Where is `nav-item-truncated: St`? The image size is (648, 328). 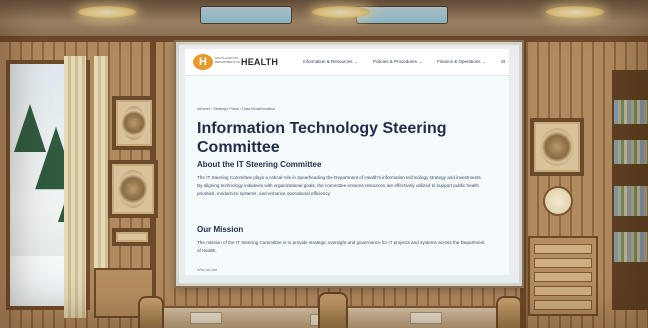 nav-item-truncated: St is located at coordinates (503, 61).